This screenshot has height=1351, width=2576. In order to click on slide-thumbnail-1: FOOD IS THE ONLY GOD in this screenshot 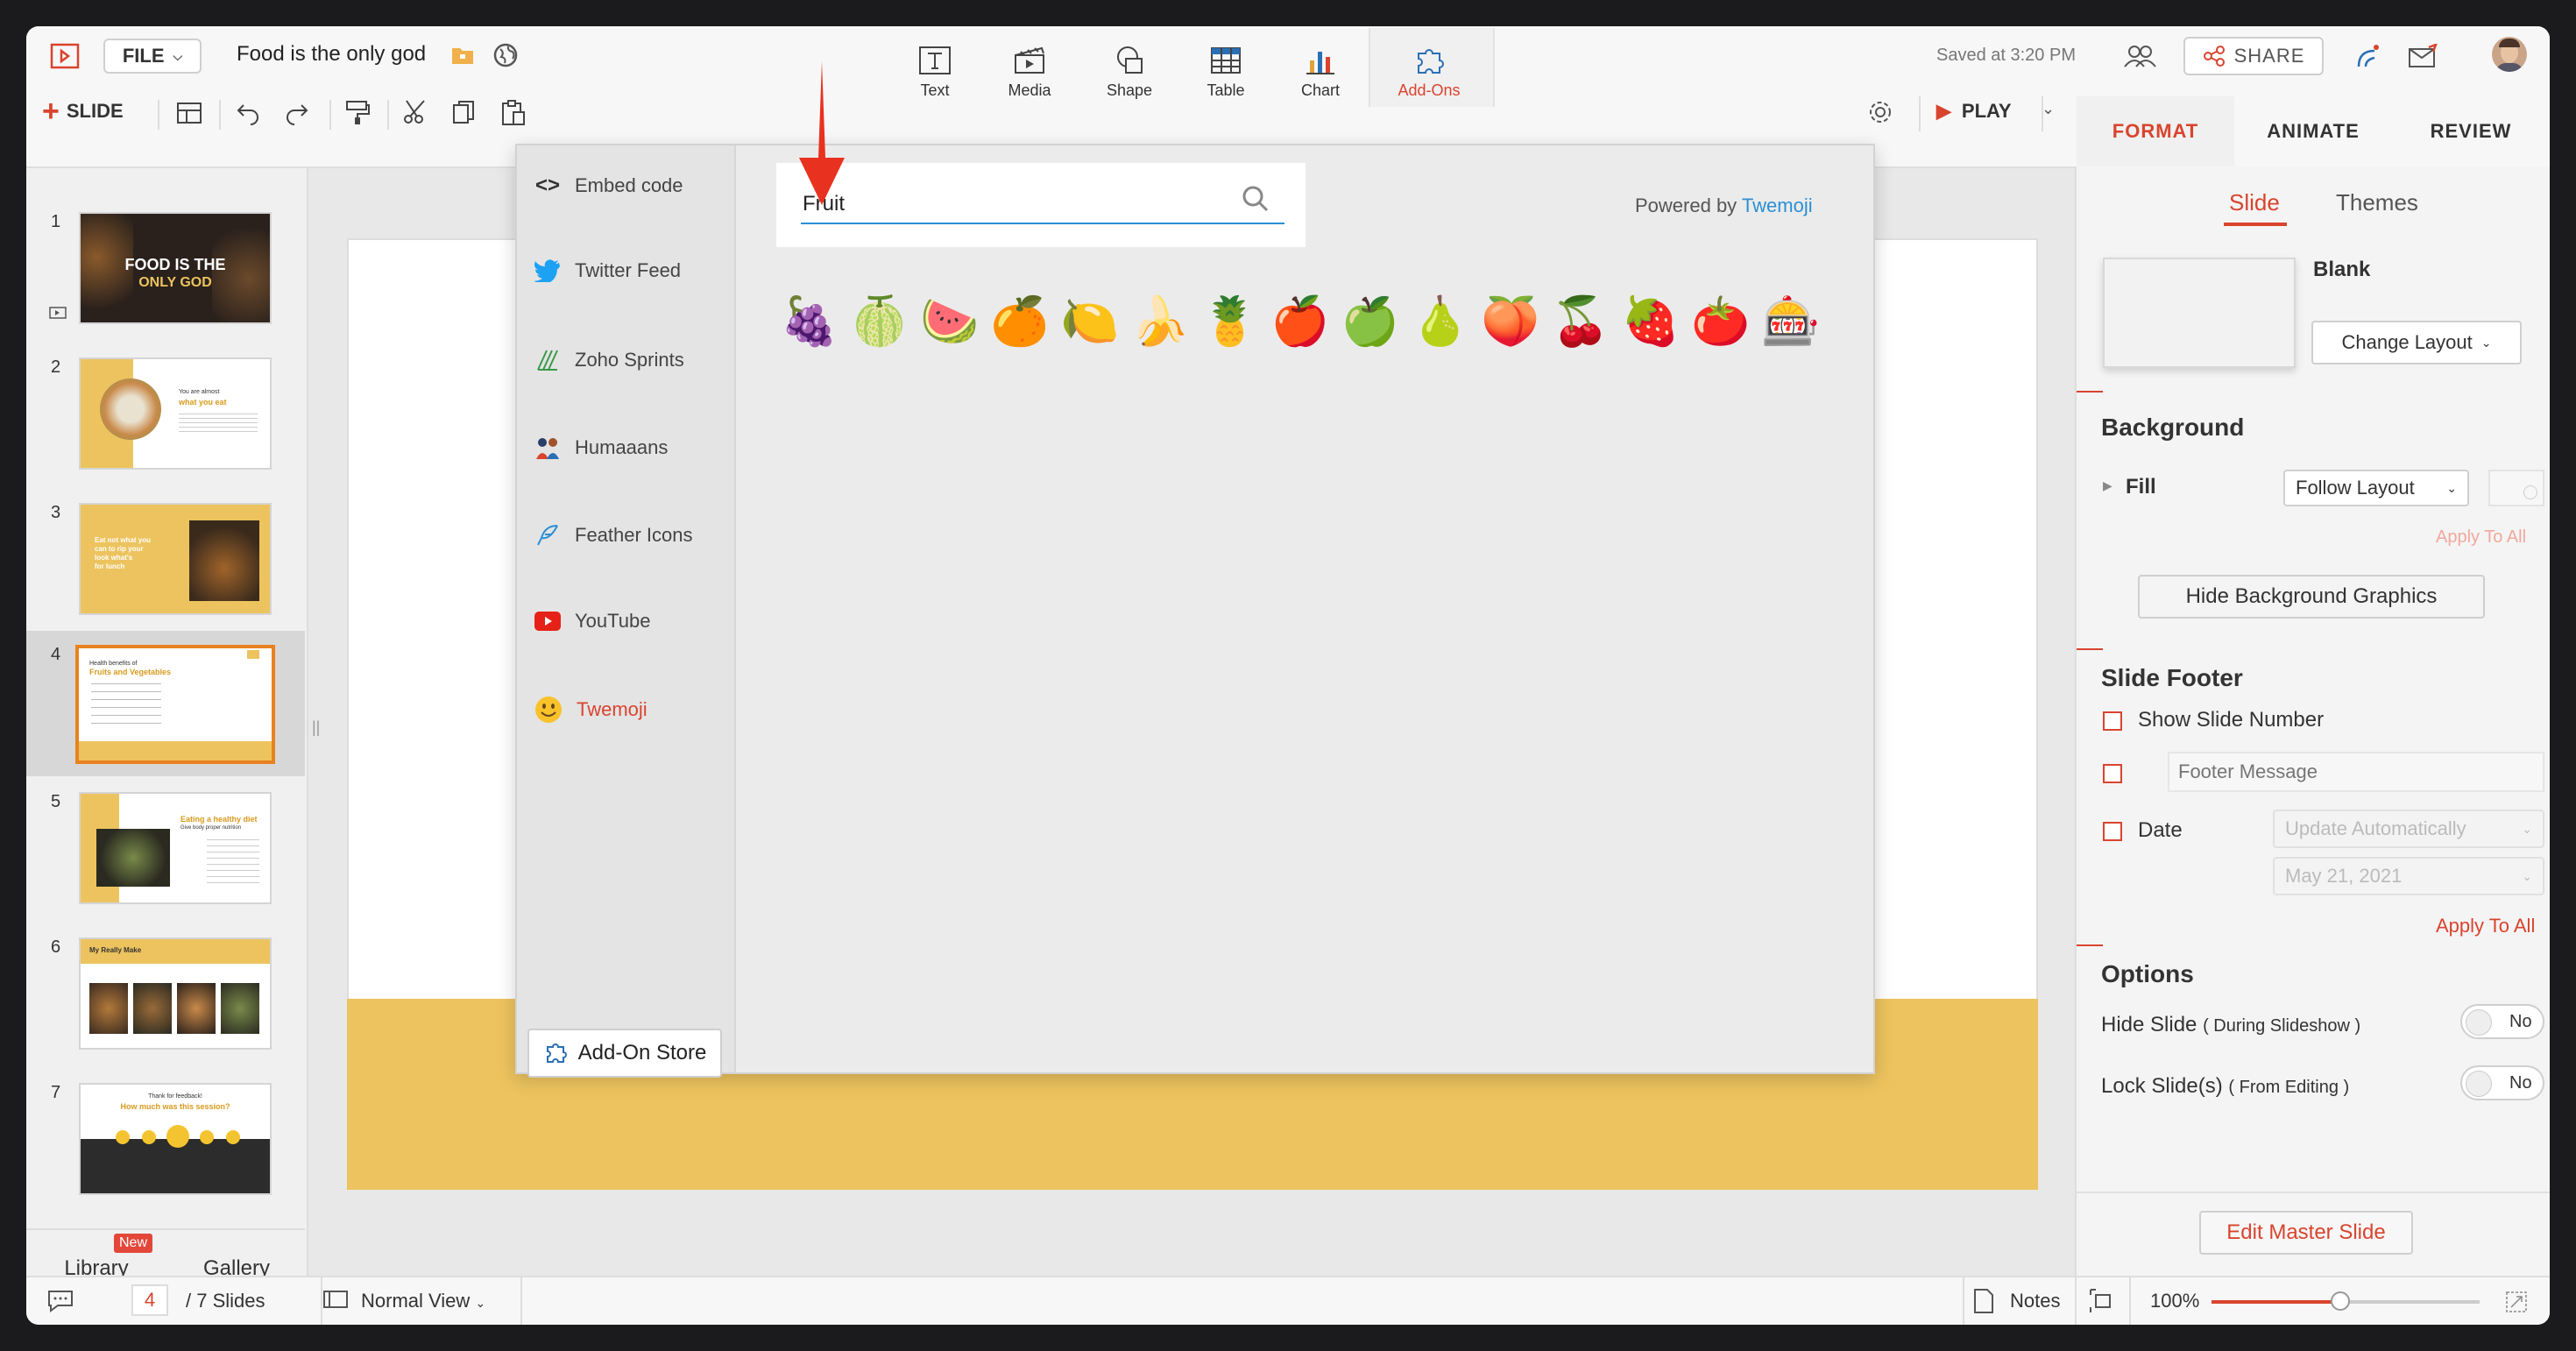, I will do `click(175, 268)`.